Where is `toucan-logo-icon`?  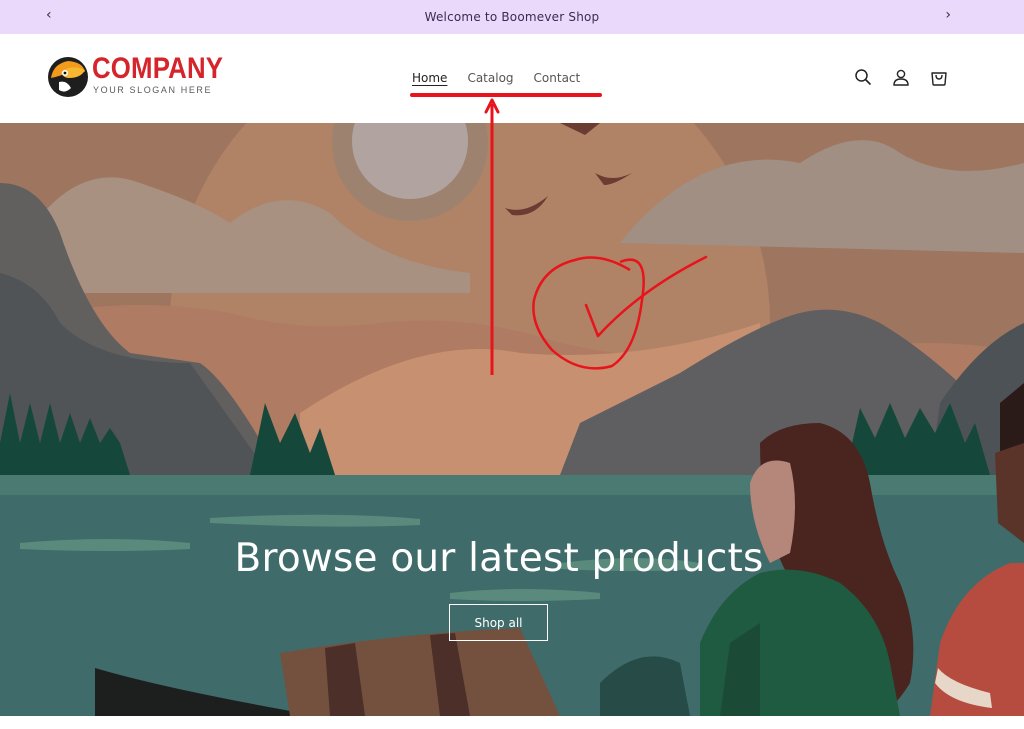 toucan-logo-icon is located at coordinates (68, 77).